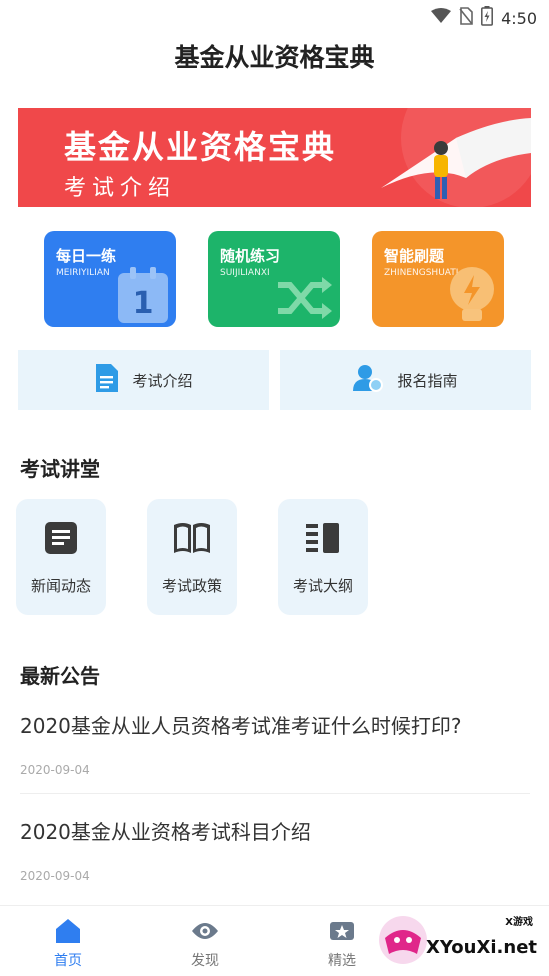  Describe the element at coordinates (322, 586) in the screenshot. I see `lecture-item-label: 考试大纲` at that location.